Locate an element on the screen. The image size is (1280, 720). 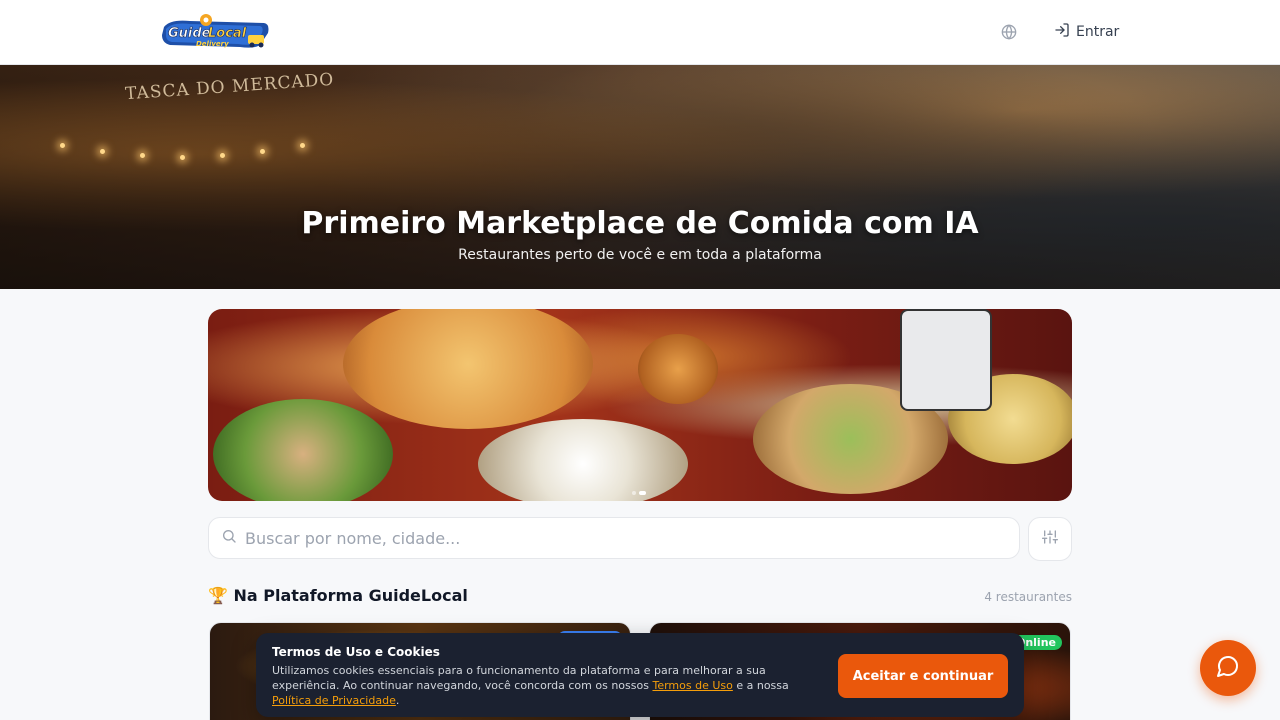
privacy-policy-link: Política de Privacidade is located at coordinates (334, 700).